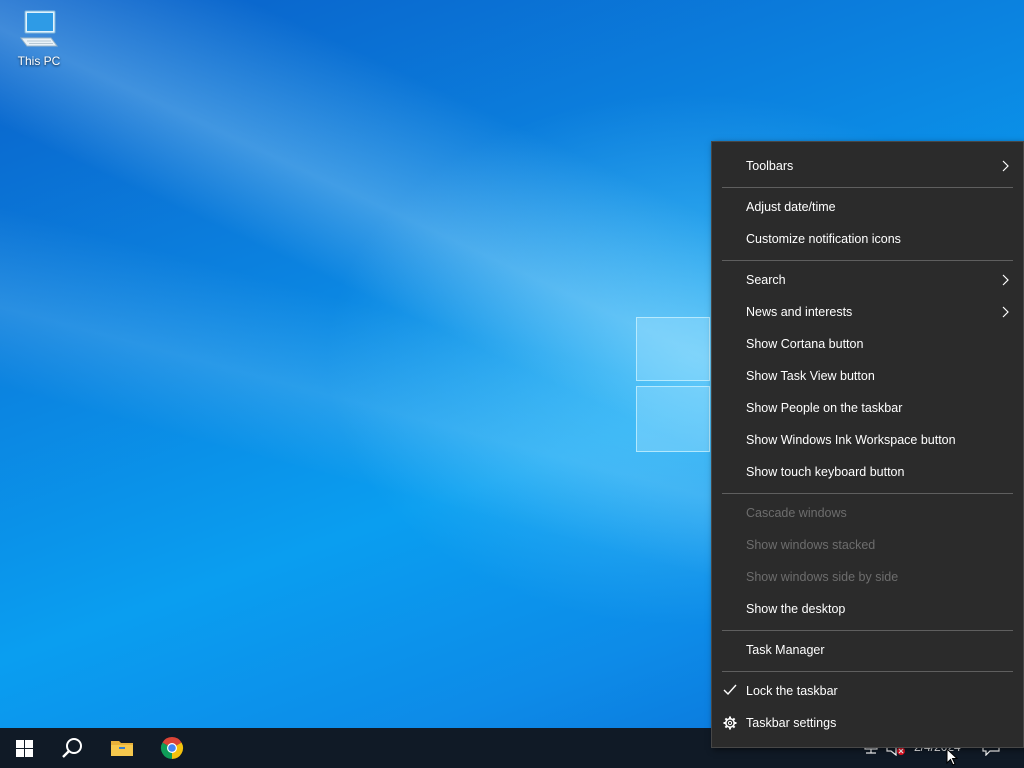  What do you see at coordinates (730, 723) in the screenshot?
I see `gear-icon` at bounding box center [730, 723].